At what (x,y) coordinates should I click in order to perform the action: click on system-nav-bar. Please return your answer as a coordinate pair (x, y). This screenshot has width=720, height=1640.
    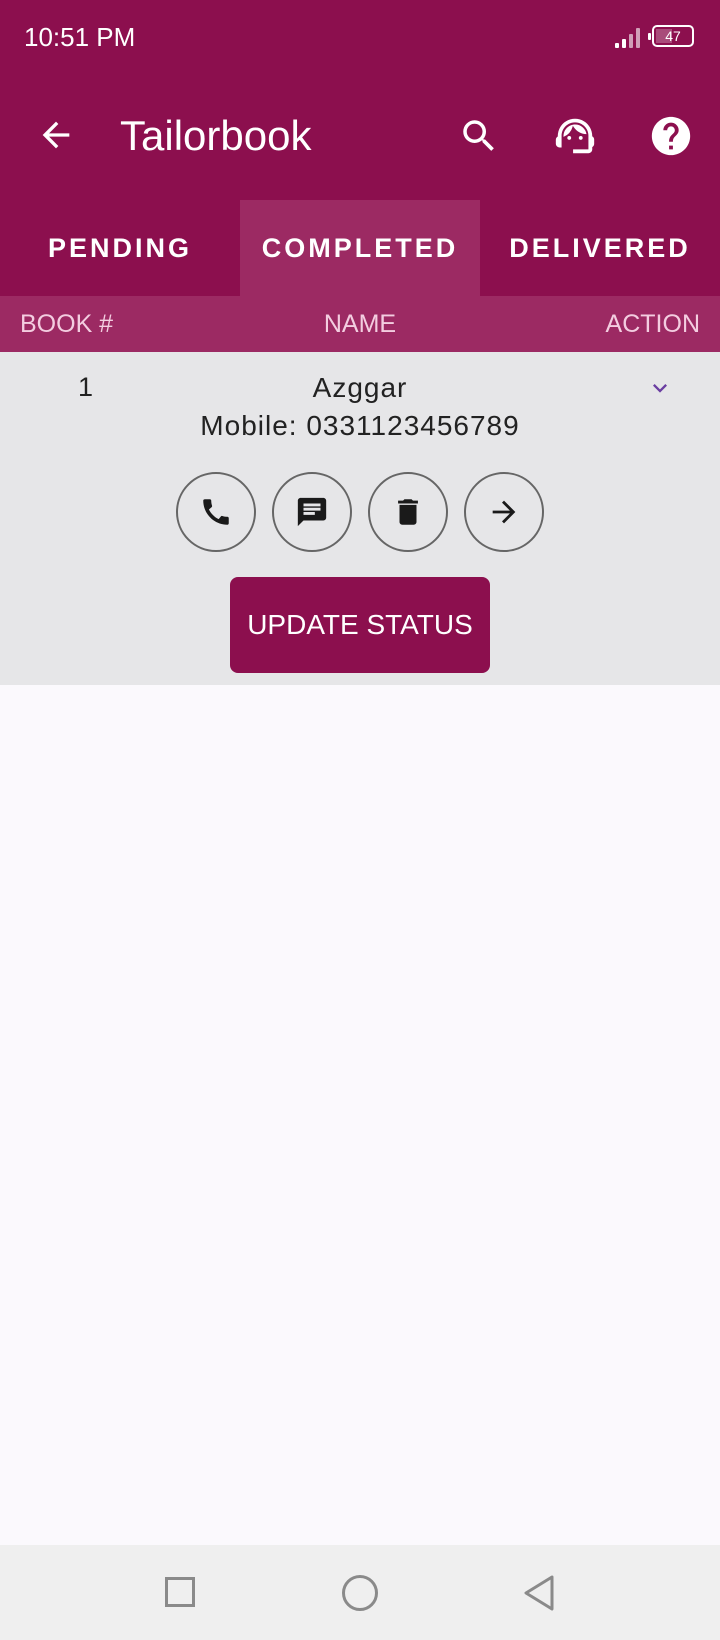
    Looking at the image, I should click on (360, 1592).